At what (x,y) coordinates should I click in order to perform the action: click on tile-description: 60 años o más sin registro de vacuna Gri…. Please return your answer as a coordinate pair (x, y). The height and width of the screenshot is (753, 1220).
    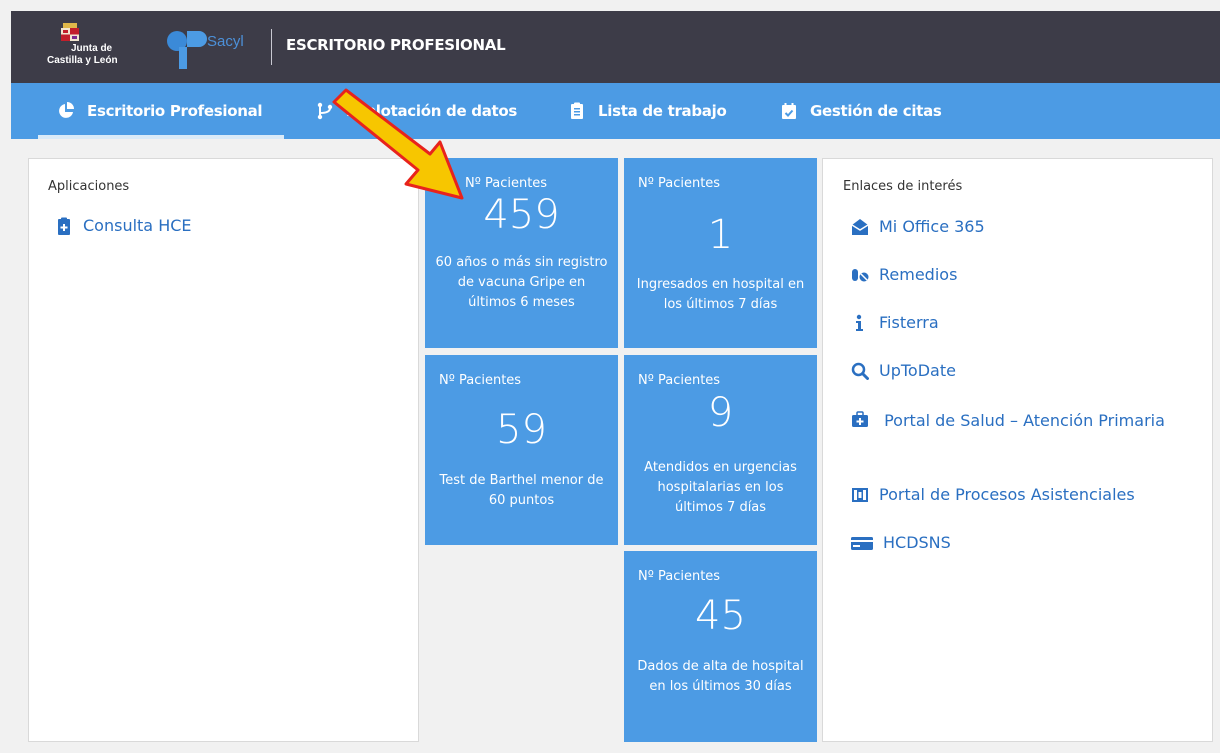
    Looking at the image, I should click on (521, 282).